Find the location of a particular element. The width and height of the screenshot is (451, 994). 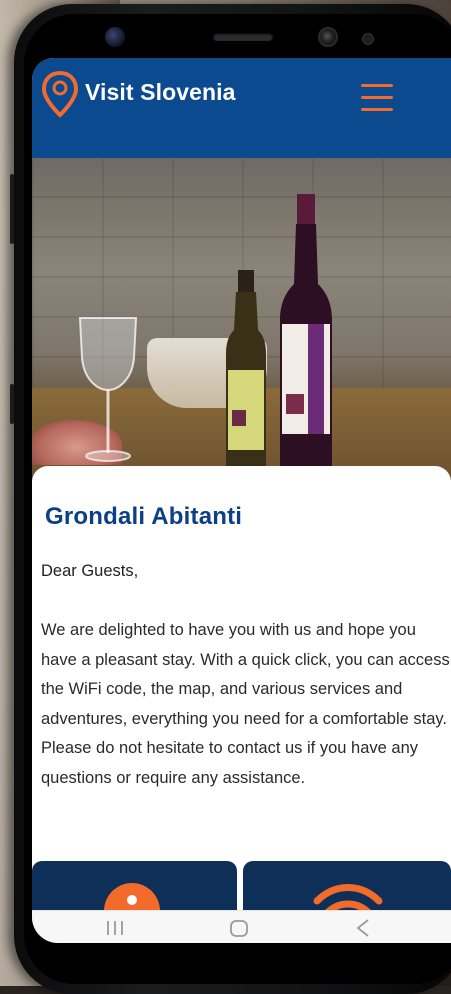

system-navigation-bar is located at coordinates (241, 926).